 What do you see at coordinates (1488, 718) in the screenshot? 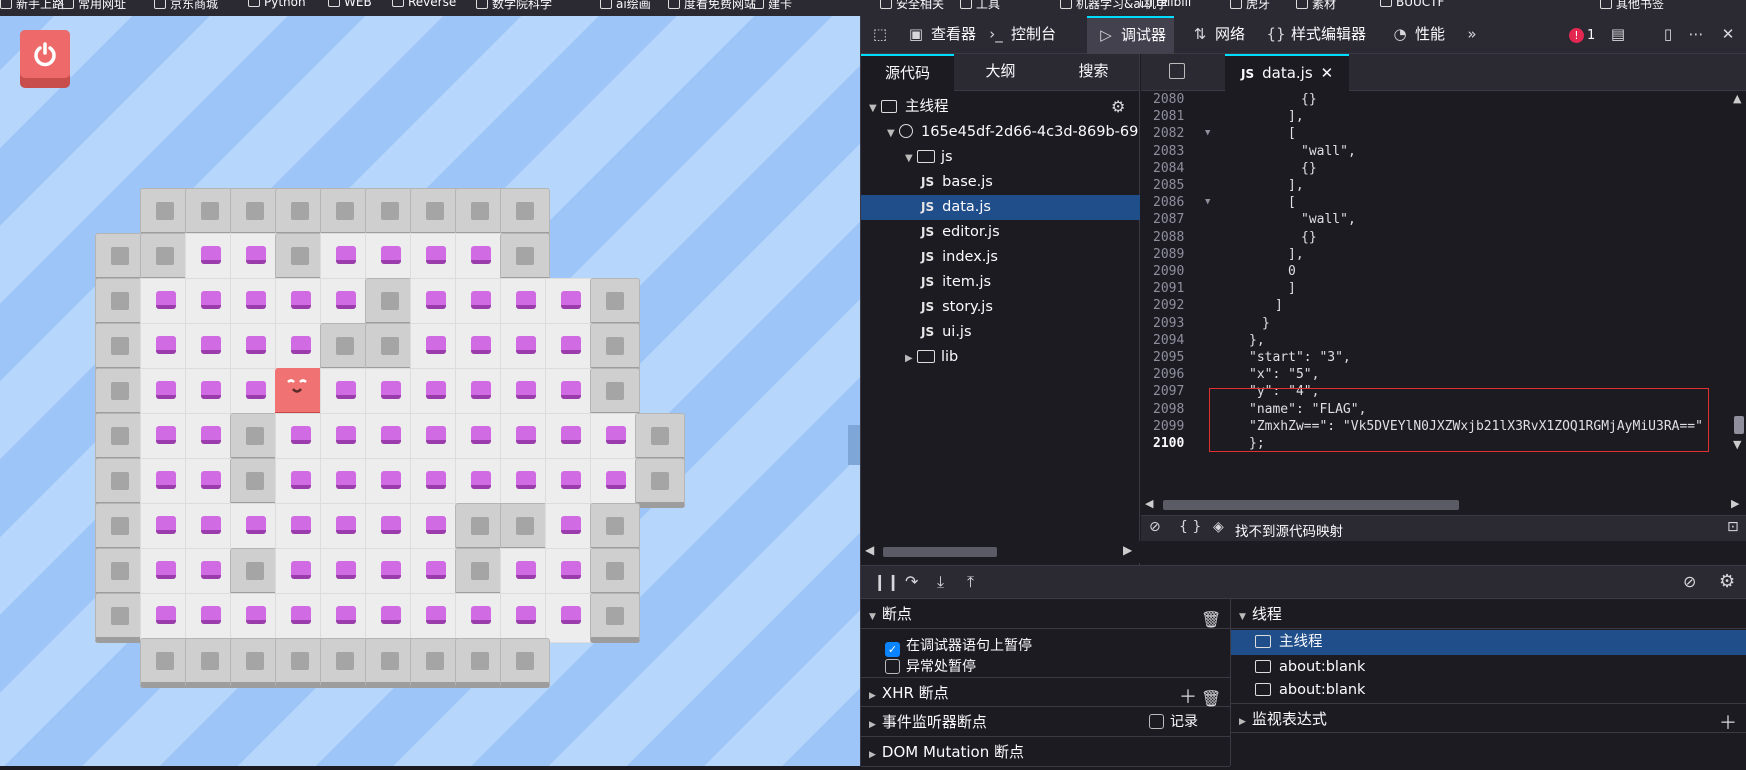
I see `watch-expressions-header: ▶ 监视表达式＋` at bounding box center [1488, 718].